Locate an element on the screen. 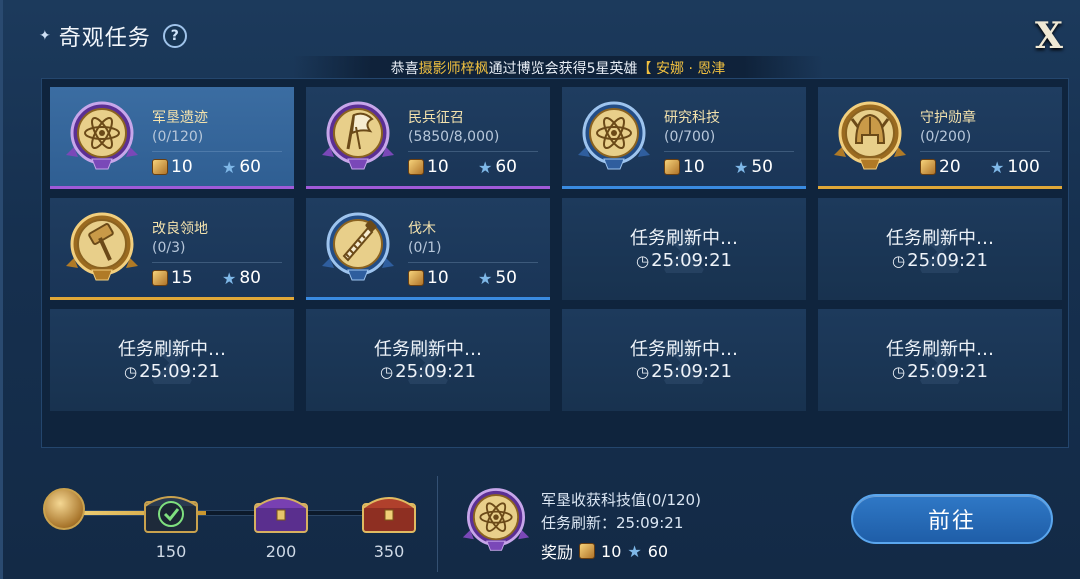  task-name: 伐木 is located at coordinates (422, 229).